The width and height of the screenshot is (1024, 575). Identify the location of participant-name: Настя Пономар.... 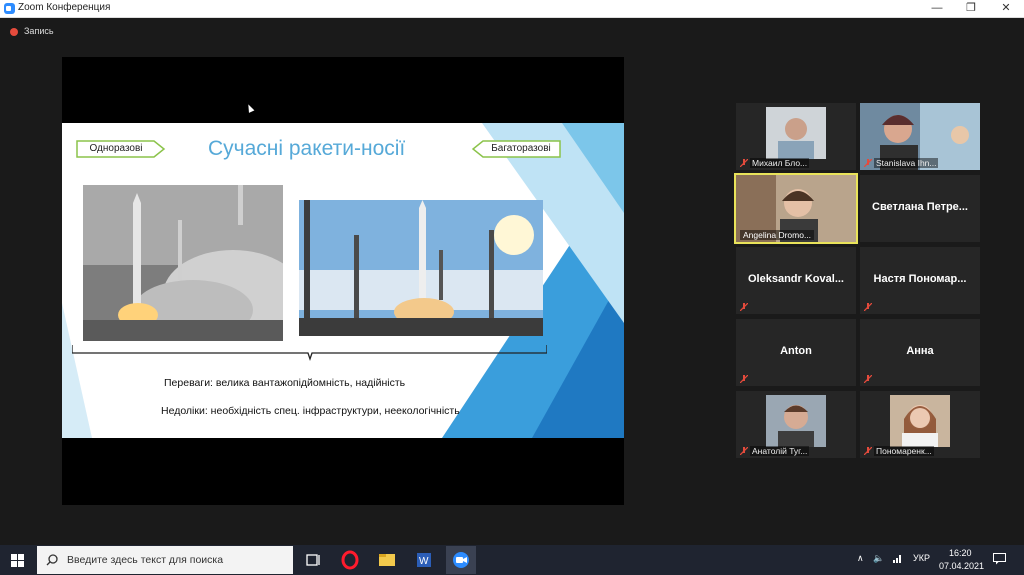
(920, 279).